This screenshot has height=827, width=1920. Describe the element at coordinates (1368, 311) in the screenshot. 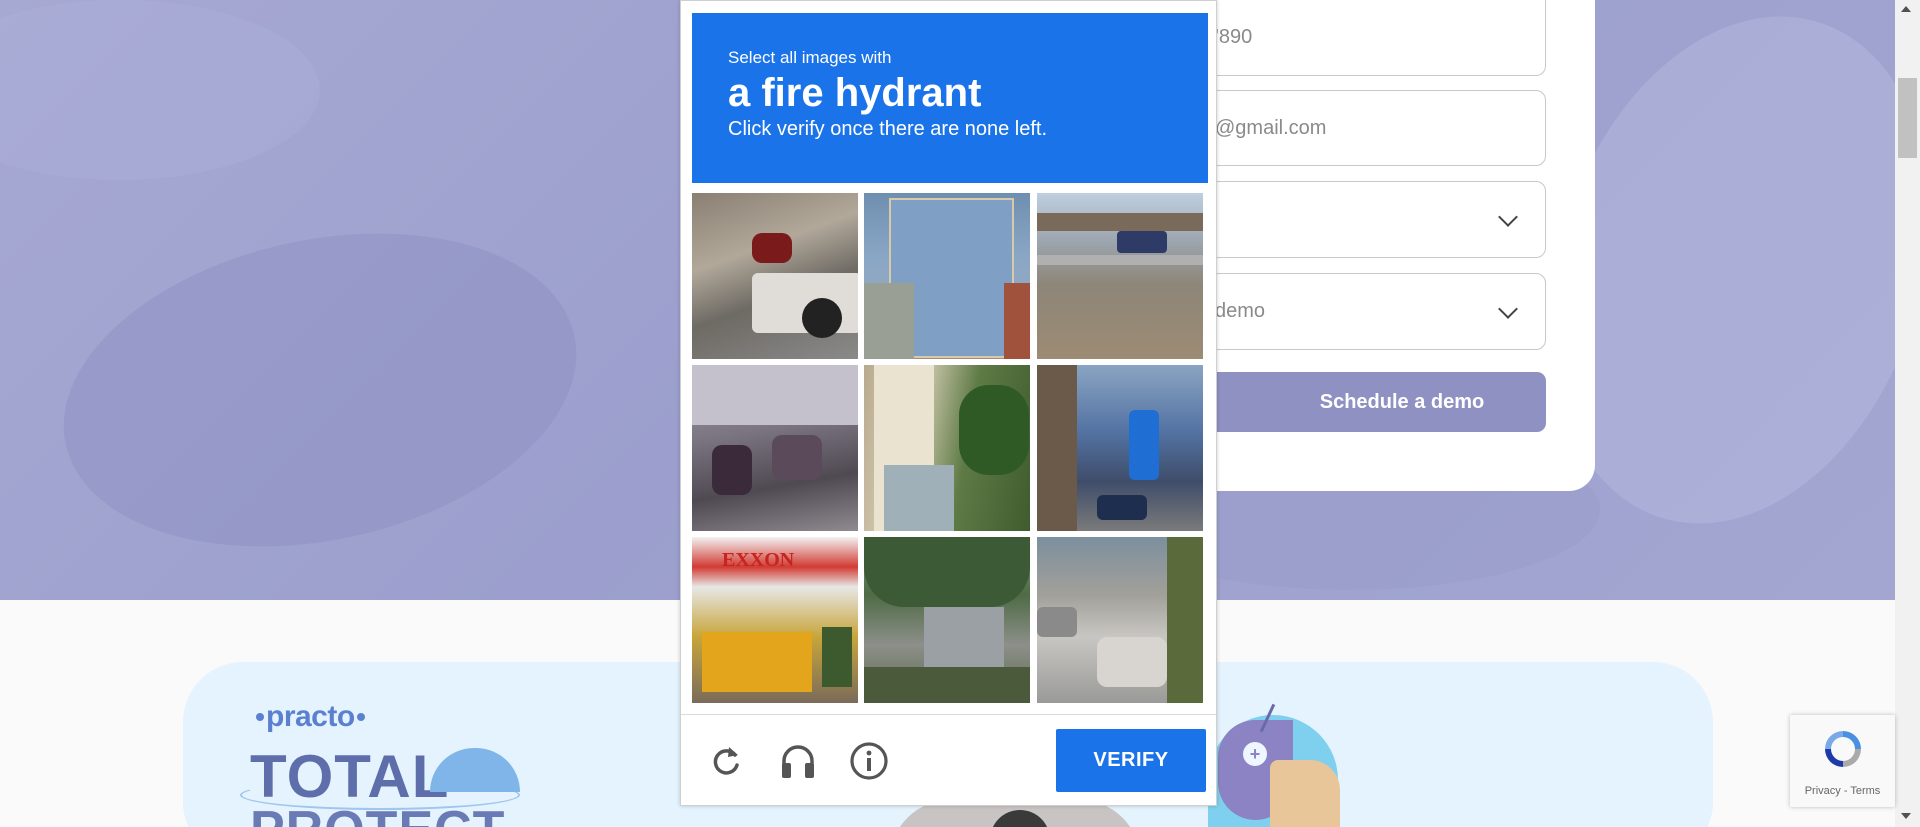

I see `select-field-two: demo` at that location.